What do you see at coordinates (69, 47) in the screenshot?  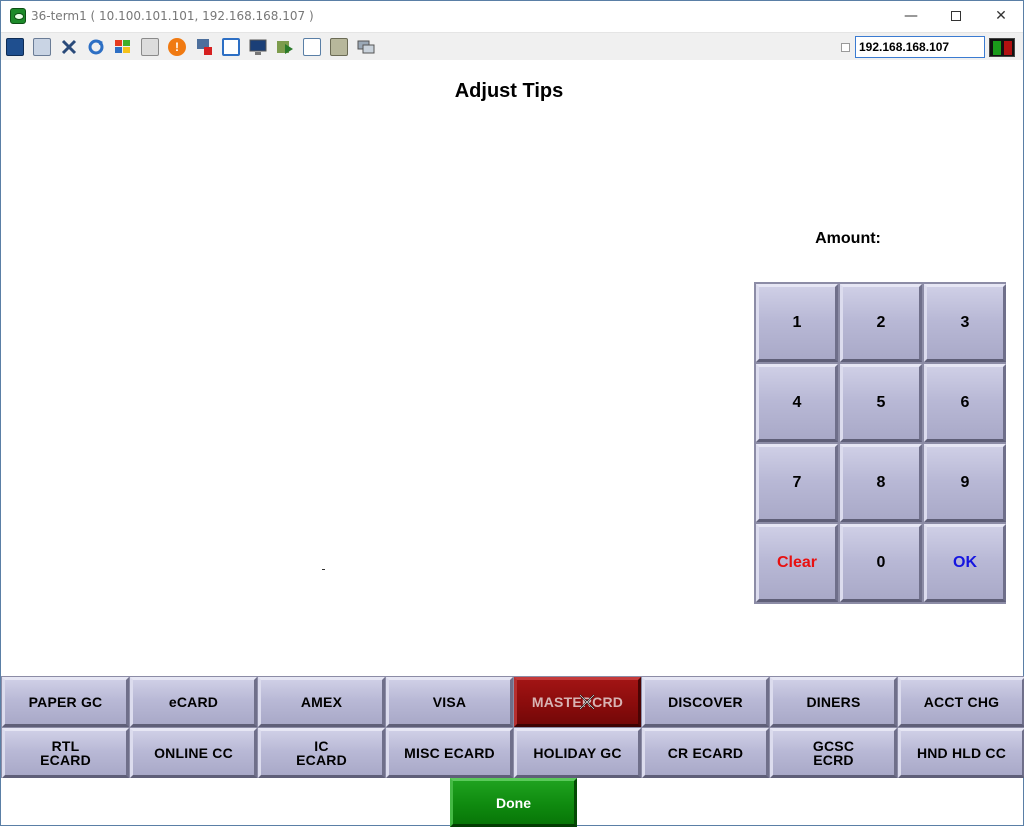 I see `tools-icon` at bounding box center [69, 47].